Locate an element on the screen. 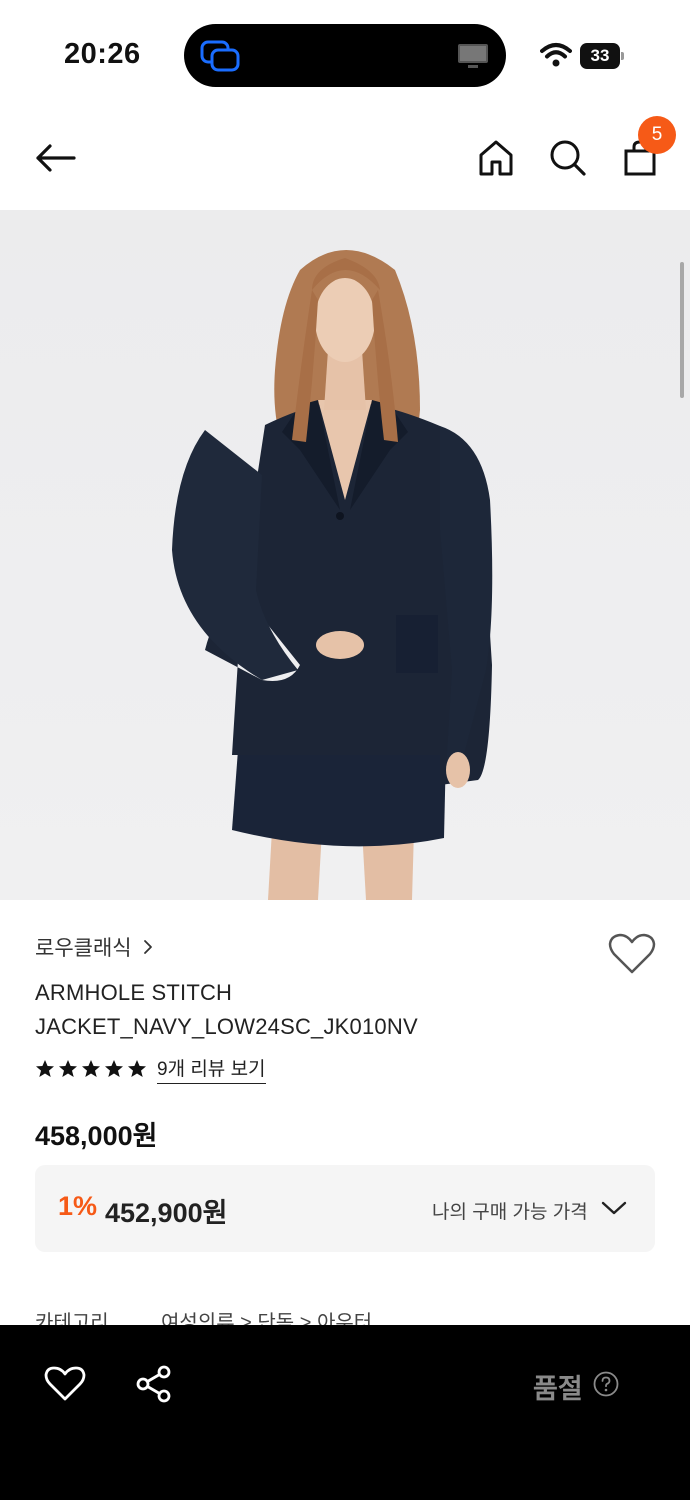 This screenshot has height=1500, width=690. status-time: 20:26 is located at coordinates (102, 54).